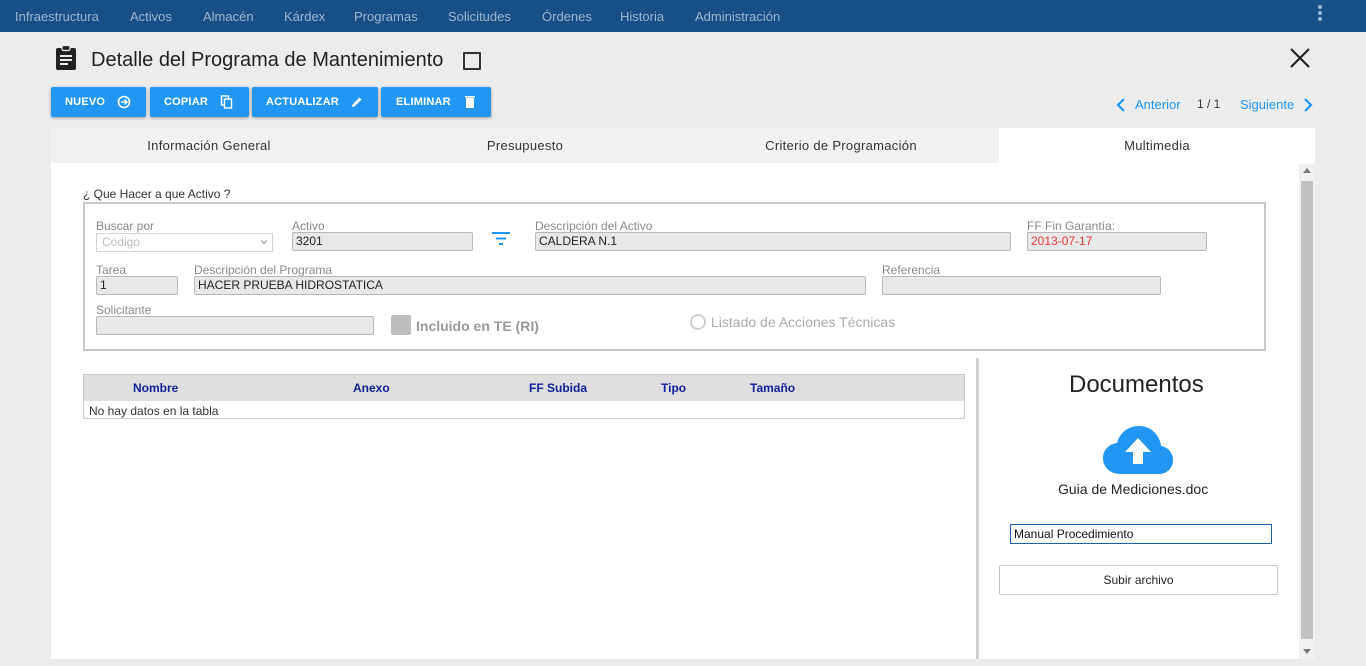 The image size is (1366, 666). Describe the element at coordinates (911, 270) in the screenshot. I see `referencia-label: Referencia` at that location.